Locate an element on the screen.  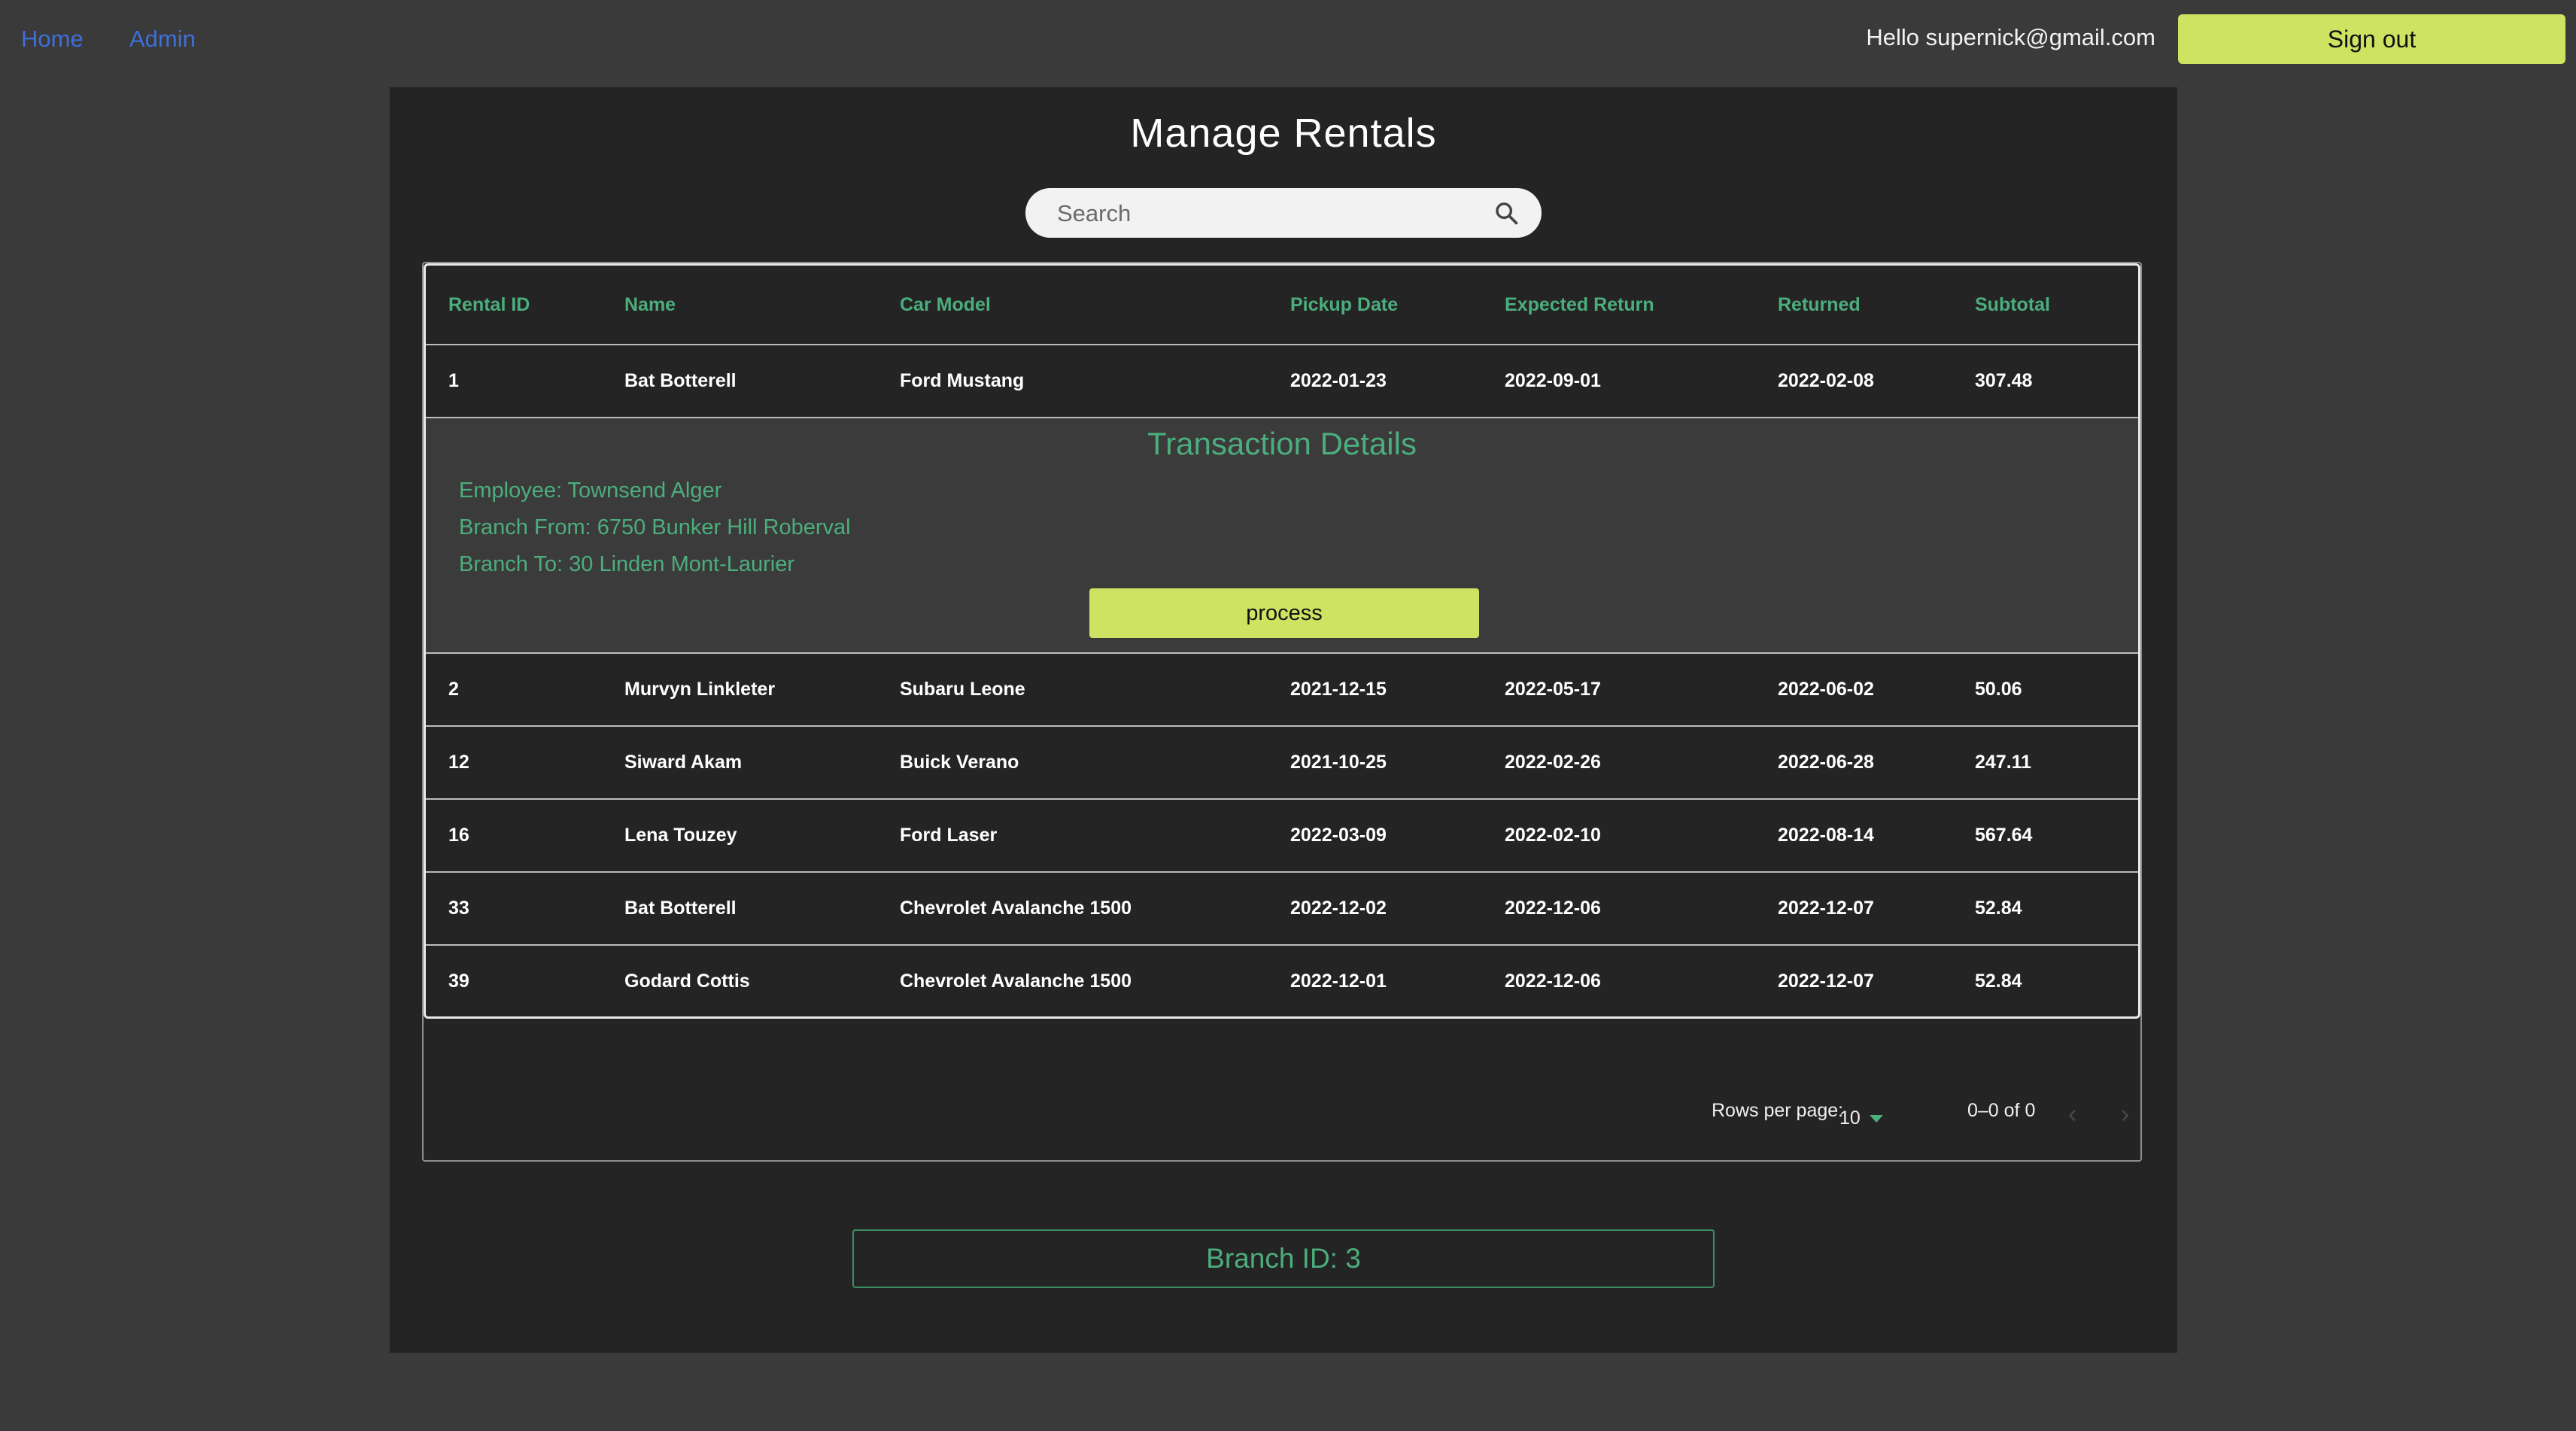
search-input is located at coordinates (1268, 214).